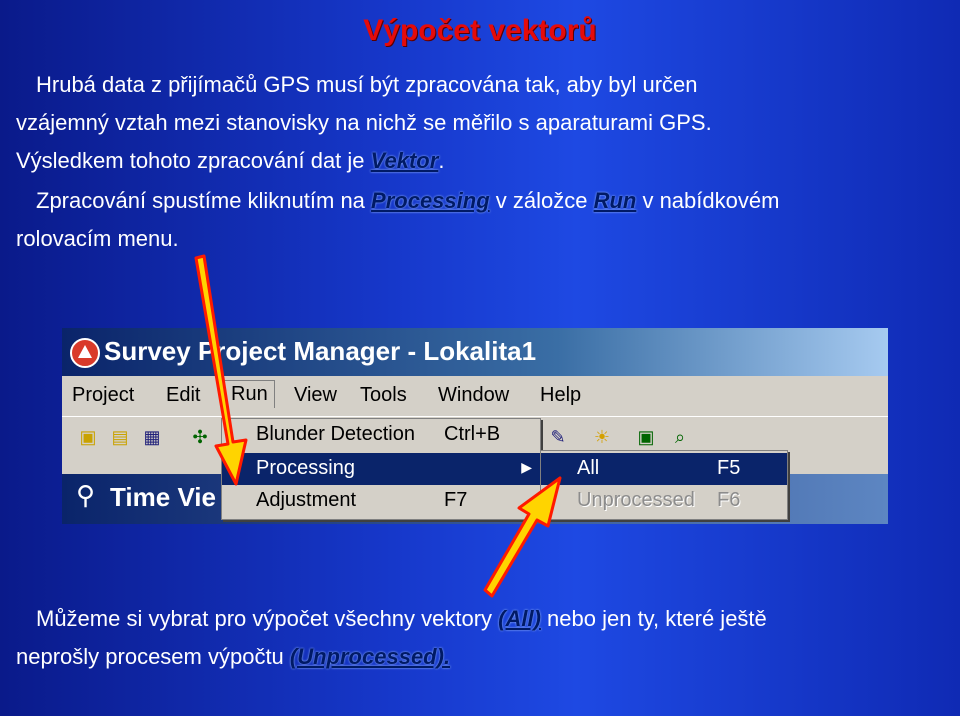 The width and height of the screenshot is (960, 716). What do you see at coordinates (522, 537) in the screenshot?
I see `arrow-to-submenu-icon` at bounding box center [522, 537].